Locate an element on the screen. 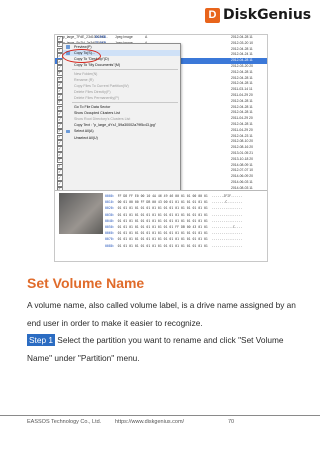  select-all-icon is located at coordinates (68, 131).